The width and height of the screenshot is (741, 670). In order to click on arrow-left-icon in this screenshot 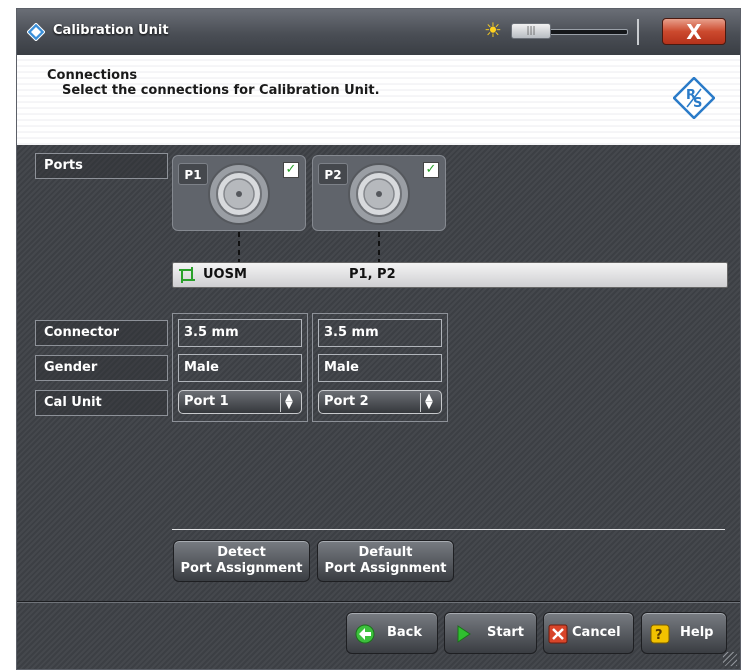, I will do `click(365, 634)`.